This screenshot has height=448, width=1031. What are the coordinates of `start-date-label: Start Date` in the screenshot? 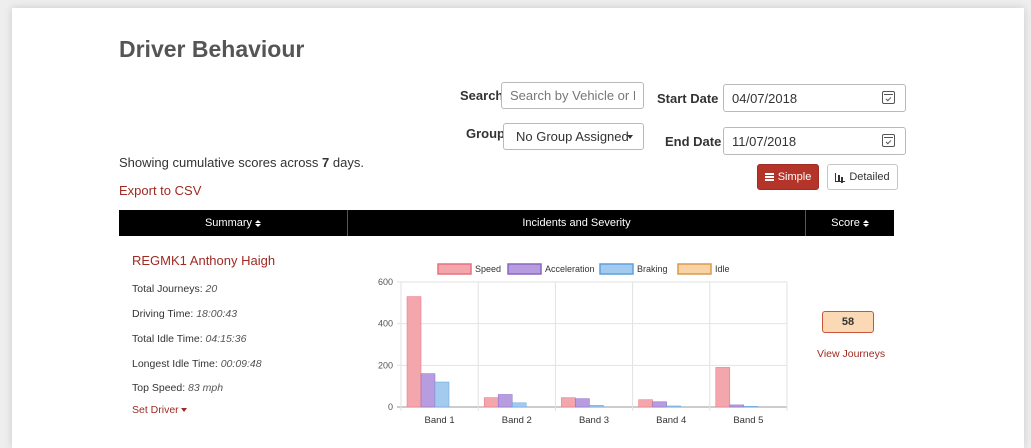 It's located at (688, 98).